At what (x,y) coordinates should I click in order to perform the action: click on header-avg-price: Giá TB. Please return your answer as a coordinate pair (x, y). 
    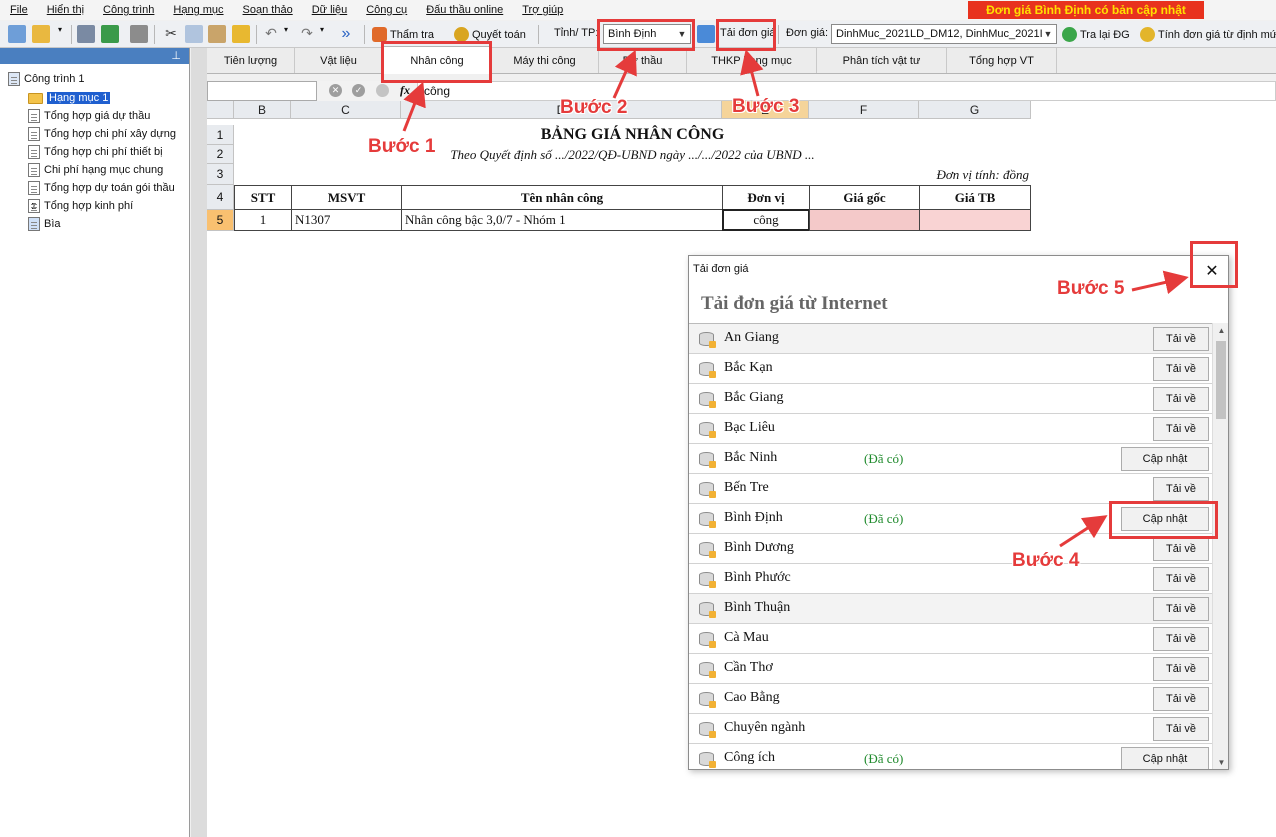
    Looking at the image, I should click on (975, 197).